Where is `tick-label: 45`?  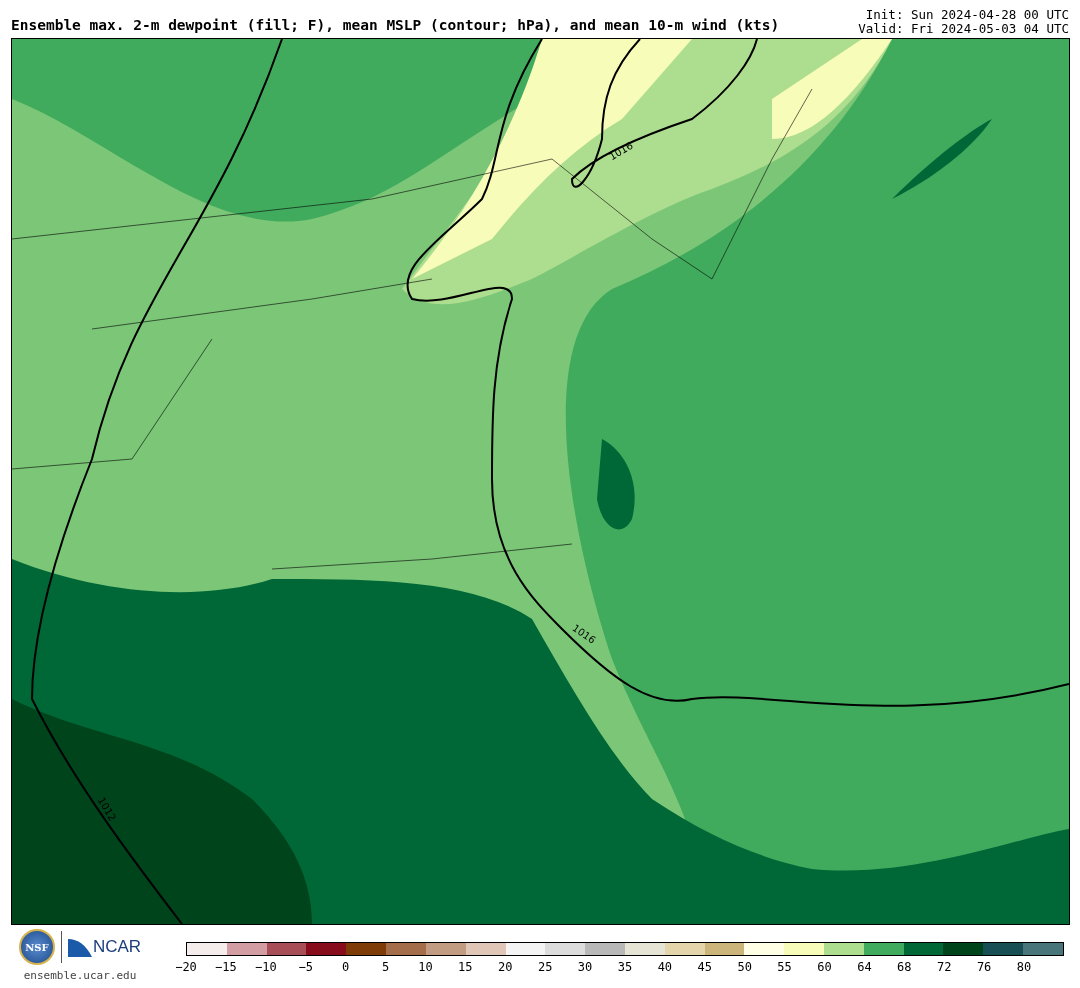 tick-label: 45 is located at coordinates (704, 966).